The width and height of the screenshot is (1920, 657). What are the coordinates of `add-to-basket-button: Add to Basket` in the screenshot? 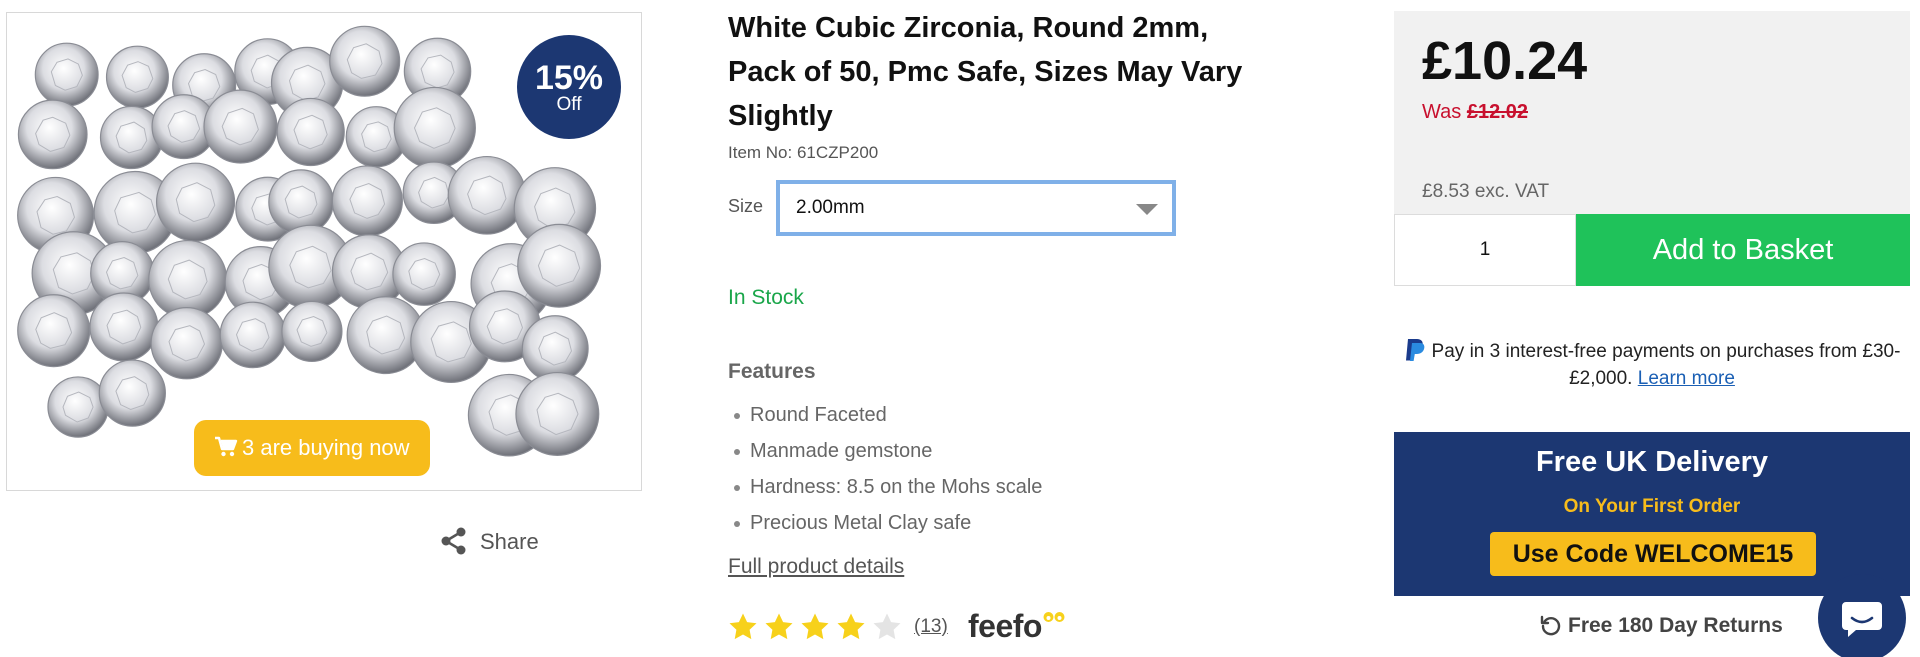 It's located at (1743, 250).